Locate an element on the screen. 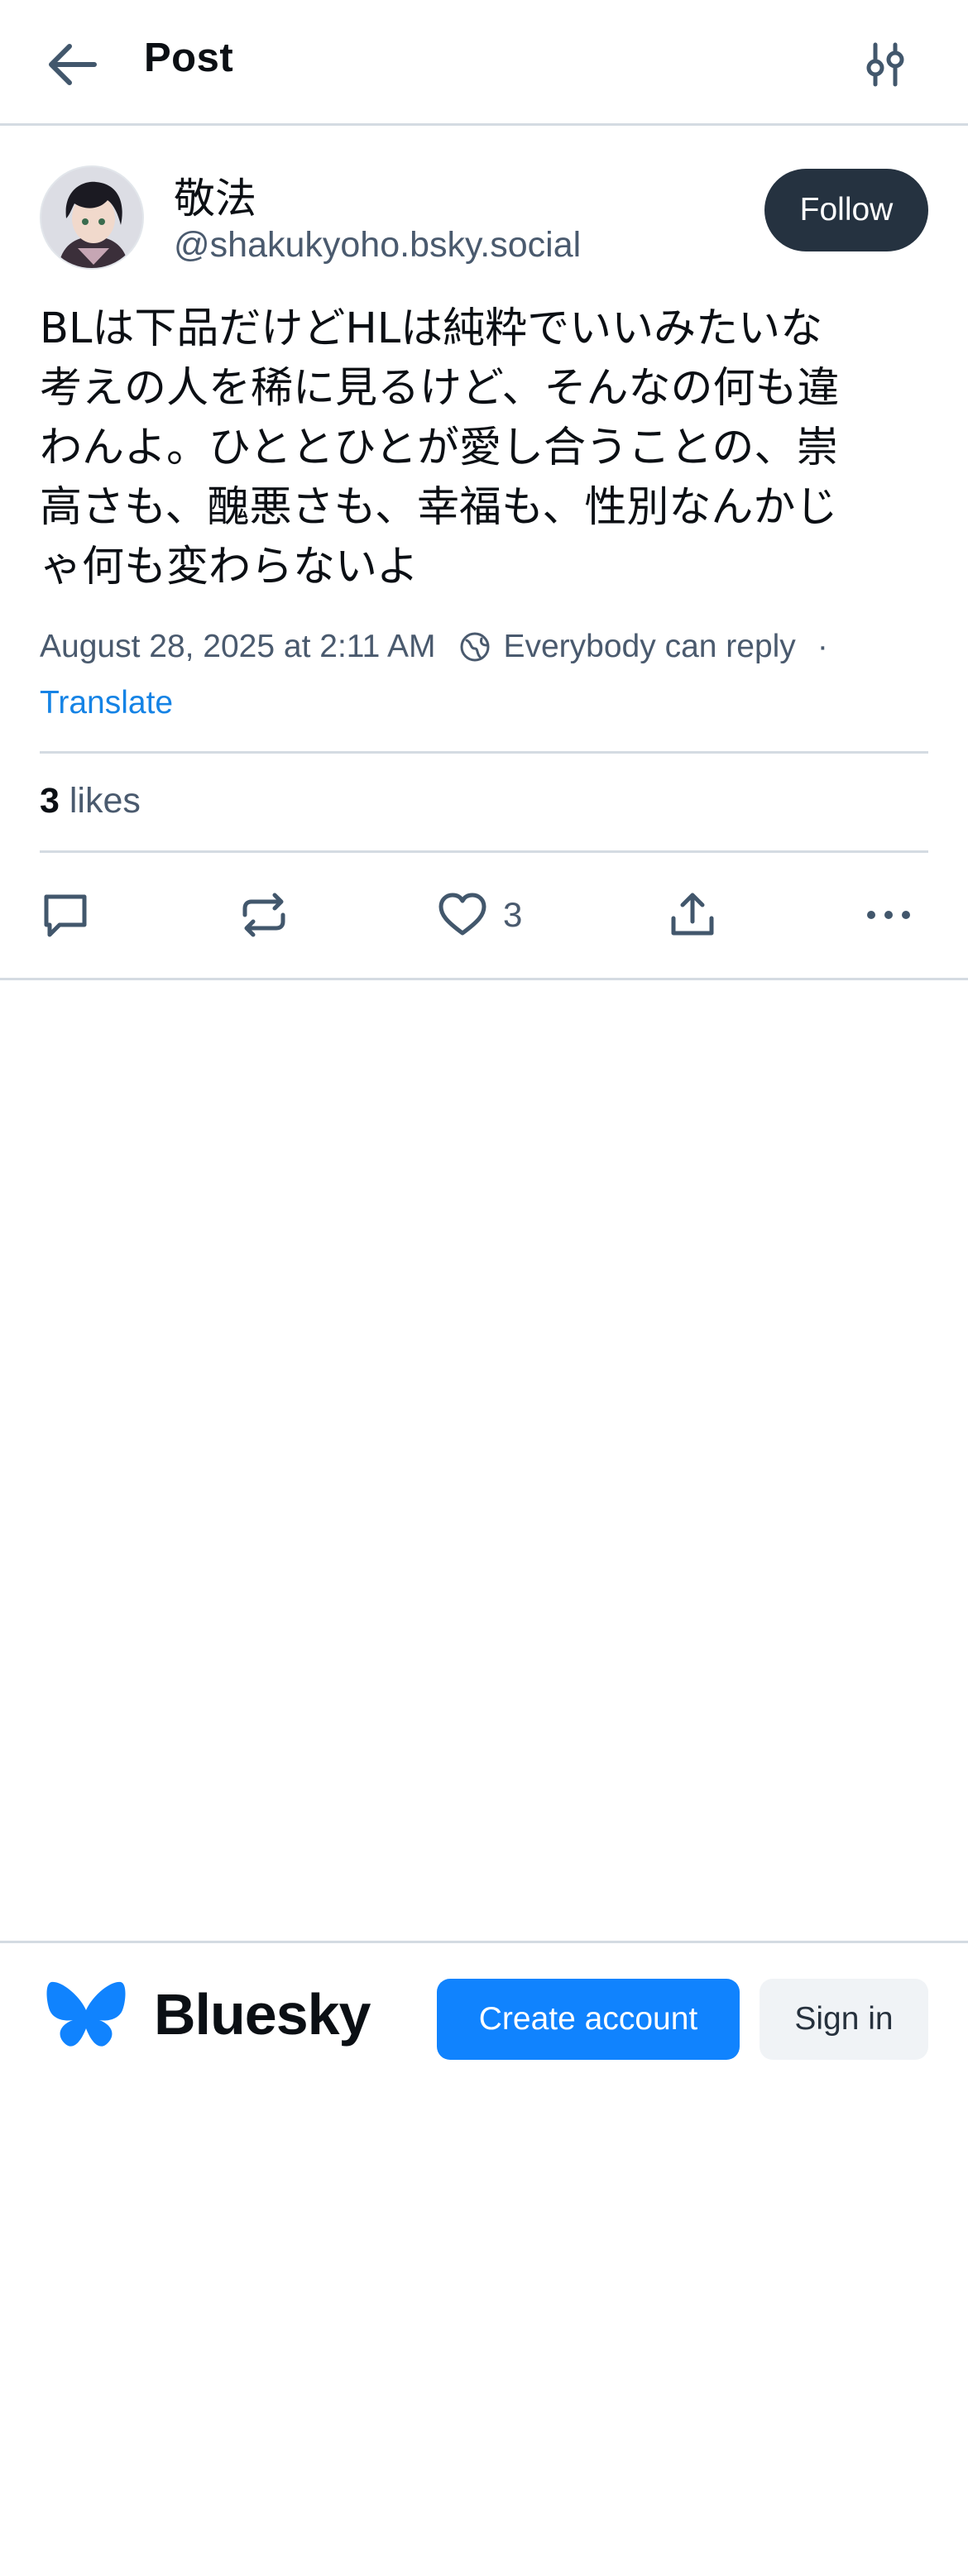 The image size is (968, 2576). likes-count: 3 likes is located at coordinates (90, 801).